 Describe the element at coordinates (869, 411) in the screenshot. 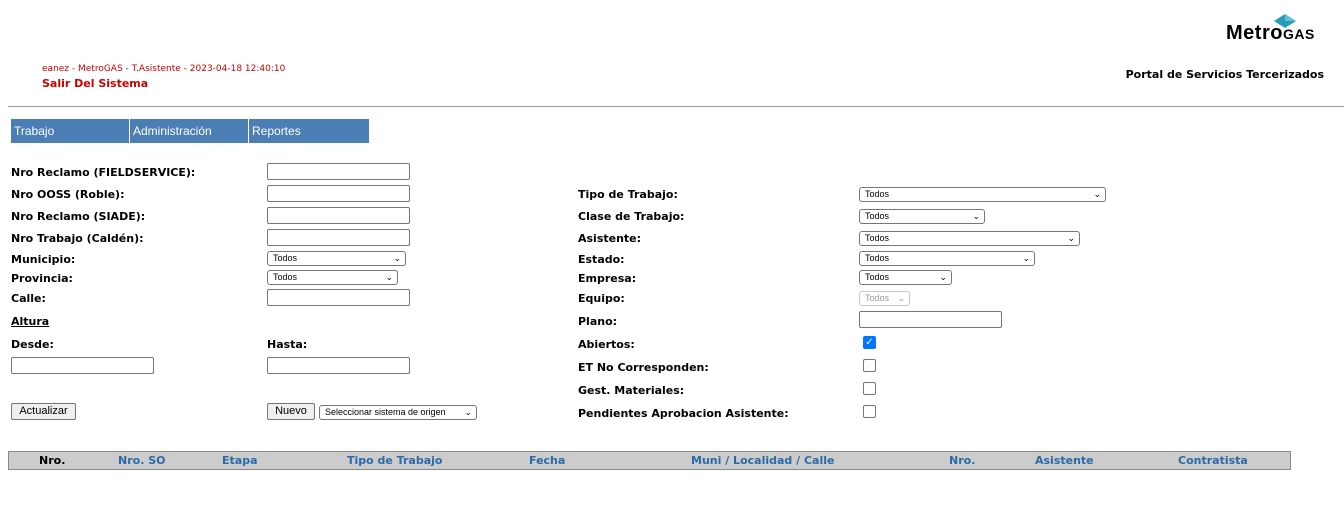

I see `pendientes-aprobacion-checkbox` at that location.